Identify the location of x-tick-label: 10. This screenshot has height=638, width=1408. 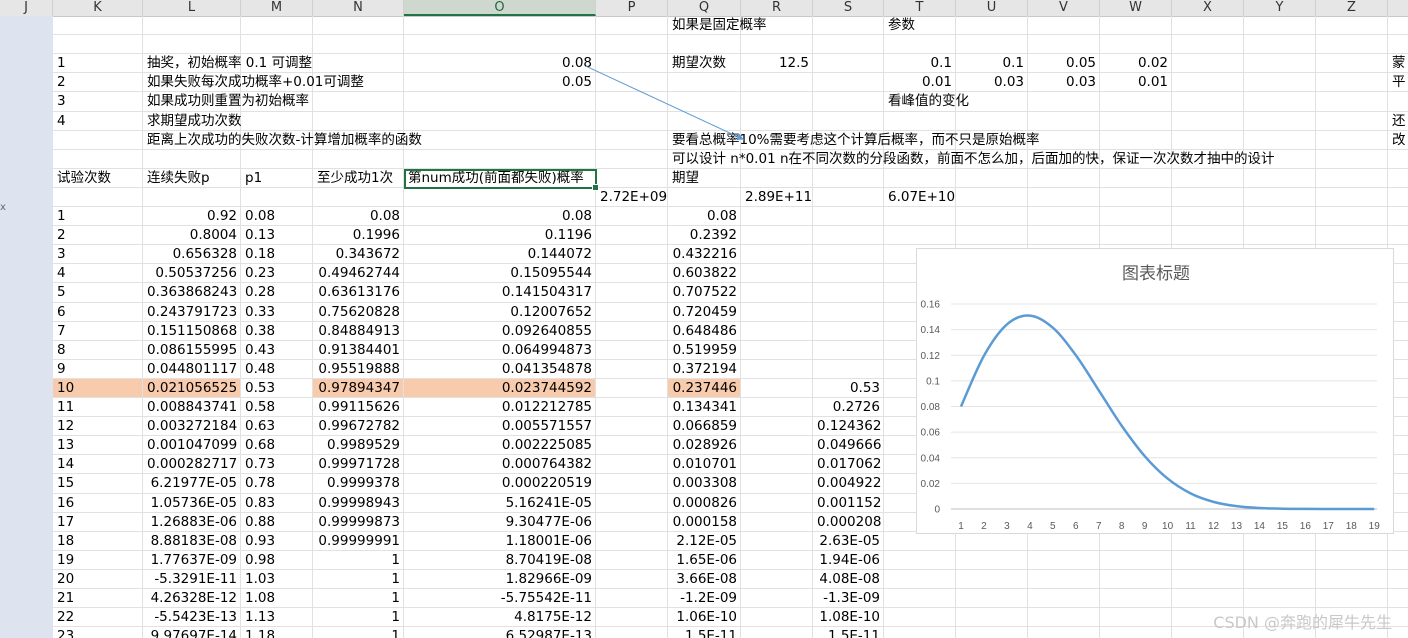
(1168, 526).